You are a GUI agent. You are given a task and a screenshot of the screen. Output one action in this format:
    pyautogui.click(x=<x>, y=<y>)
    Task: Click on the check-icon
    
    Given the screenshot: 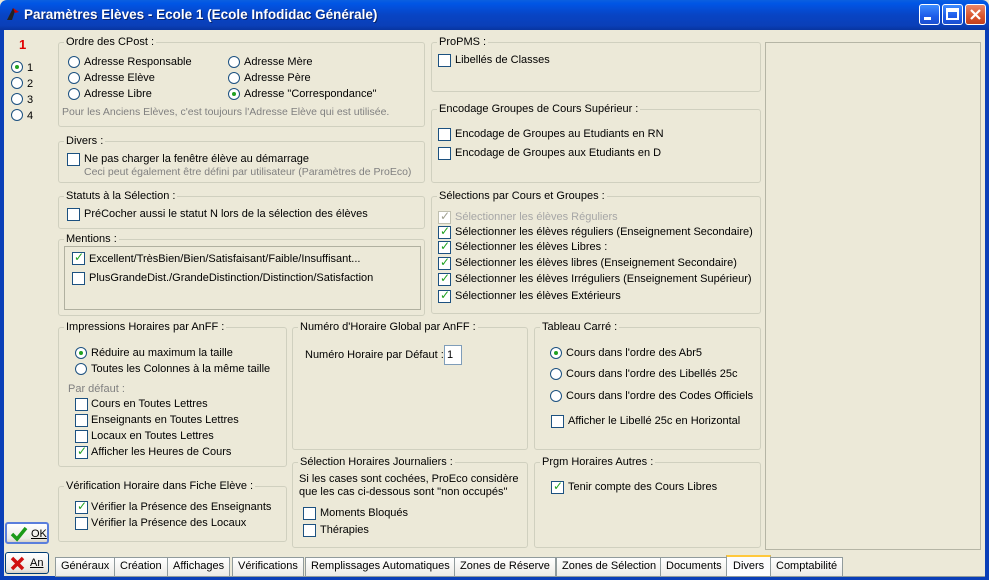 What is the action you would take?
    pyautogui.click(x=19, y=534)
    